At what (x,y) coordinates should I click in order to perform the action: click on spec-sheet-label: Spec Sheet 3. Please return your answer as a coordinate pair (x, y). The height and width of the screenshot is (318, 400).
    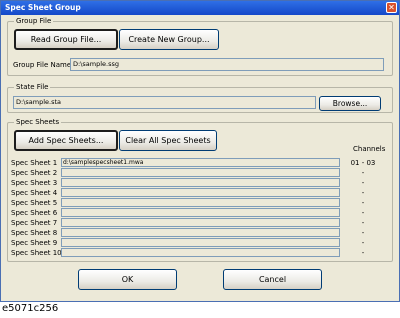
    Looking at the image, I should click on (34, 183).